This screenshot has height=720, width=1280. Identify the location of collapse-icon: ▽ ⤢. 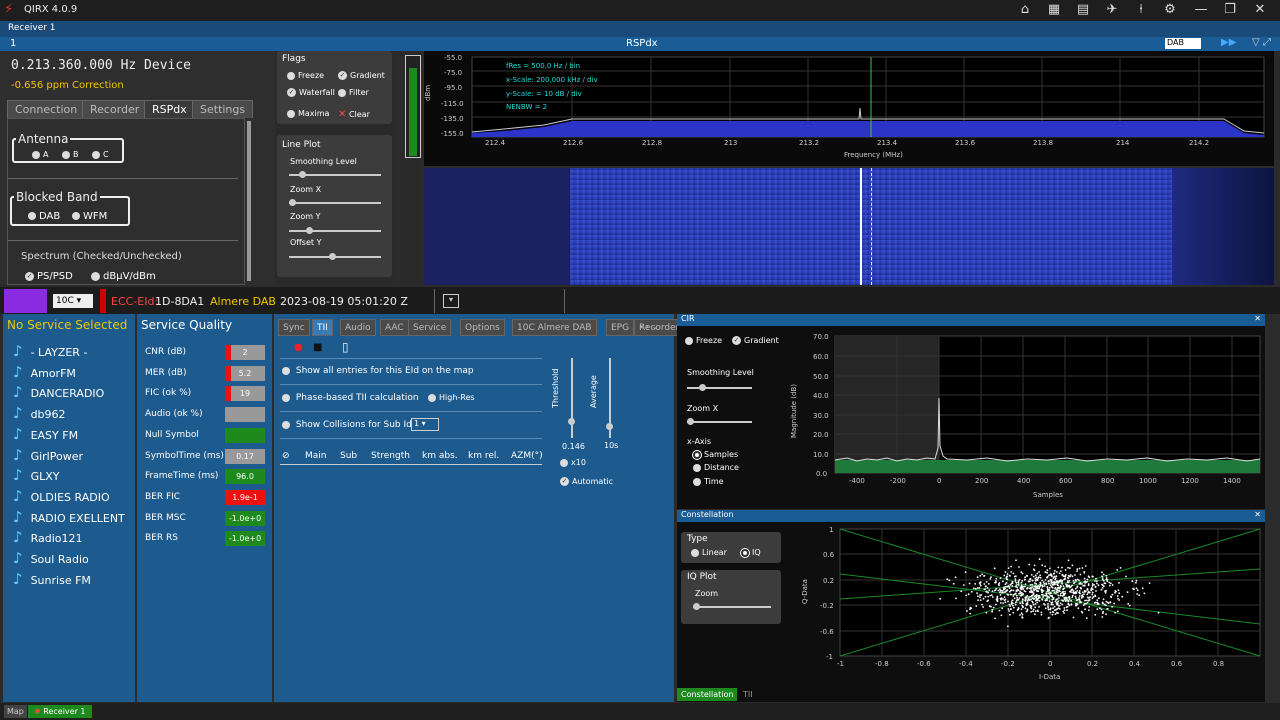
(1261, 42).